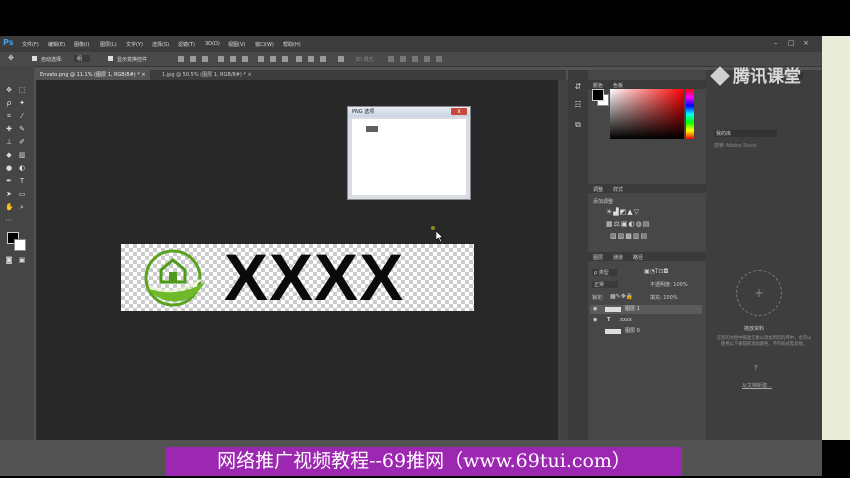 Image resolution: width=850 pixels, height=478 pixels. Describe the element at coordinates (623, 212) in the screenshot. I see `adjustment-icons-row-1: ☀▟◩▲▽` at that location.